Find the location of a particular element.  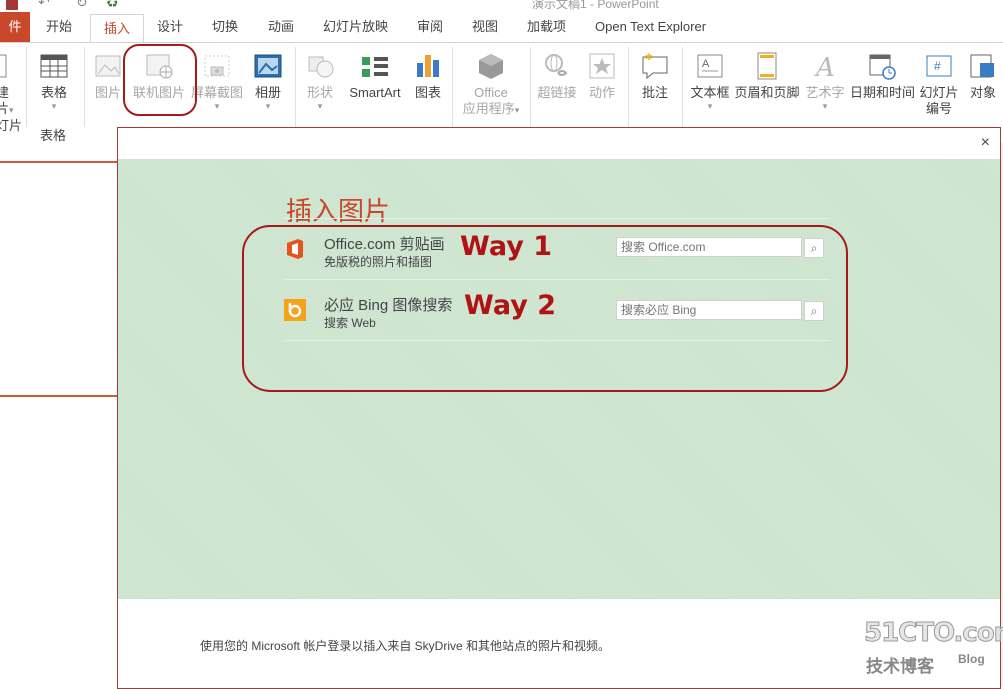

customize-qat-icon: ♻ is located at coordinates (112, 5).